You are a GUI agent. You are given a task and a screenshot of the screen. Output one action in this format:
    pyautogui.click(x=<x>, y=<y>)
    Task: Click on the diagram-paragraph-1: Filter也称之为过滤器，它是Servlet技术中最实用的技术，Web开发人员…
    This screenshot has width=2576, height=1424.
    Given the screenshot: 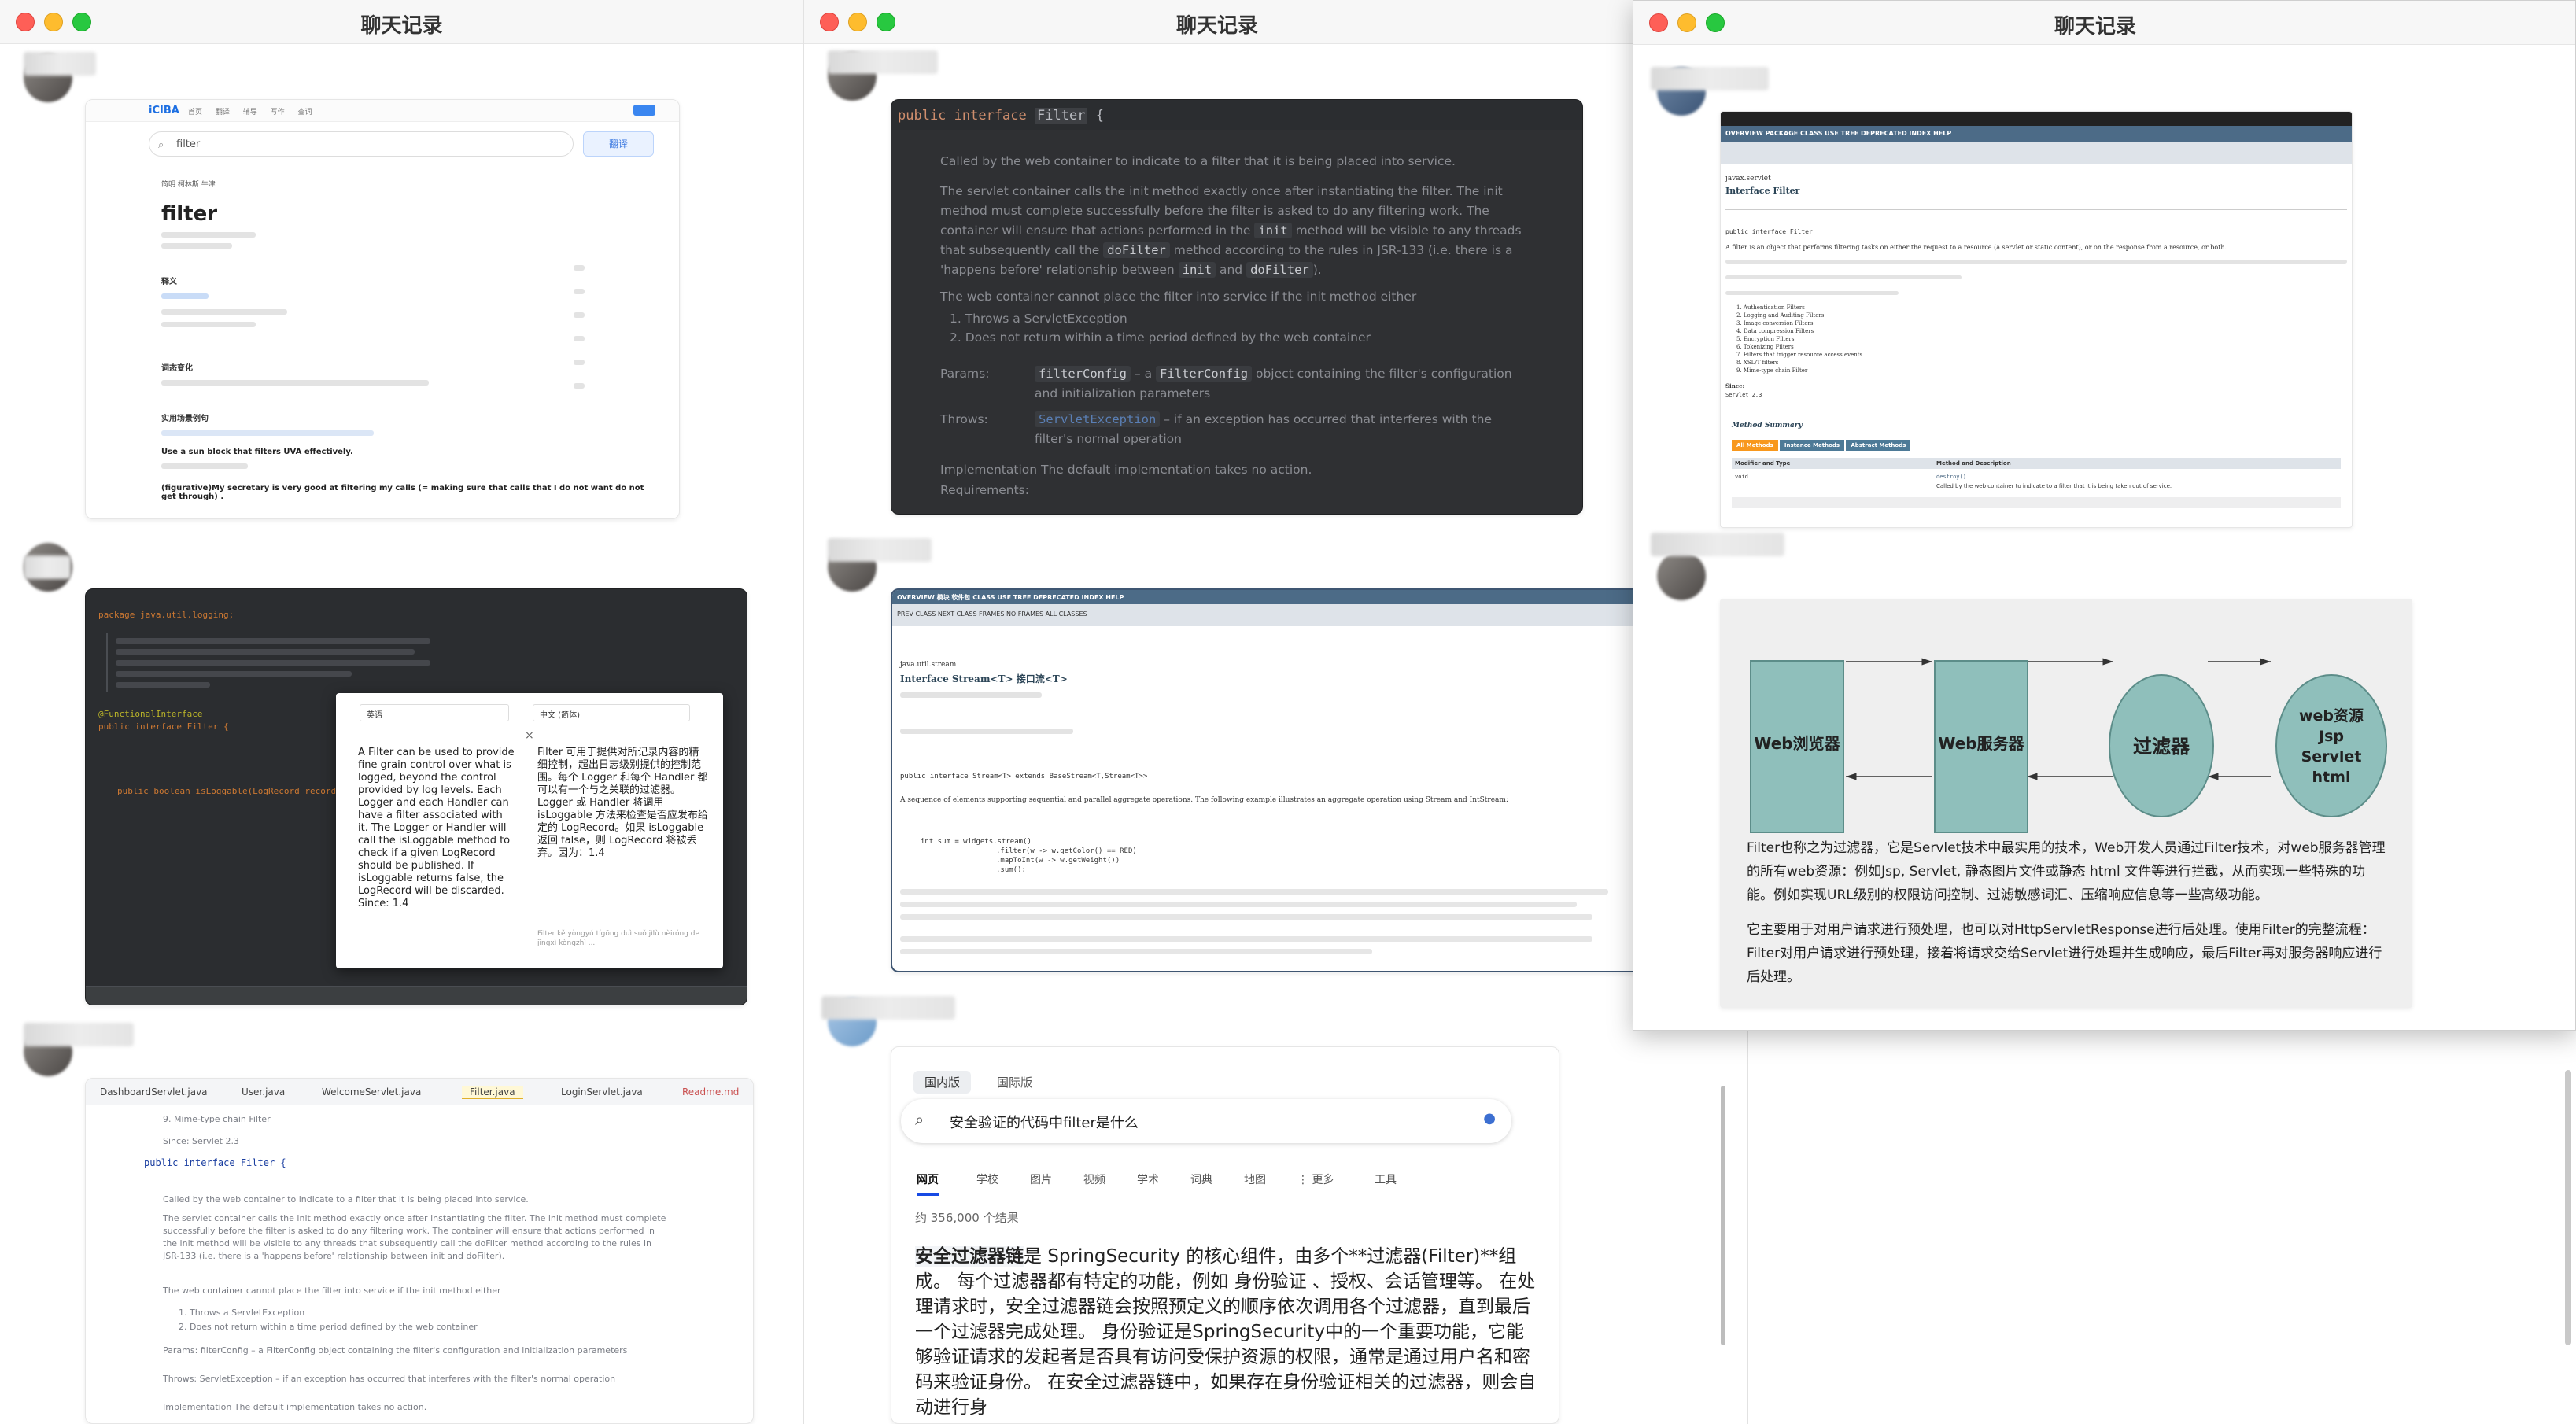 What is the action you would take?
    pyautogui.click(x=2066, y=871)
    